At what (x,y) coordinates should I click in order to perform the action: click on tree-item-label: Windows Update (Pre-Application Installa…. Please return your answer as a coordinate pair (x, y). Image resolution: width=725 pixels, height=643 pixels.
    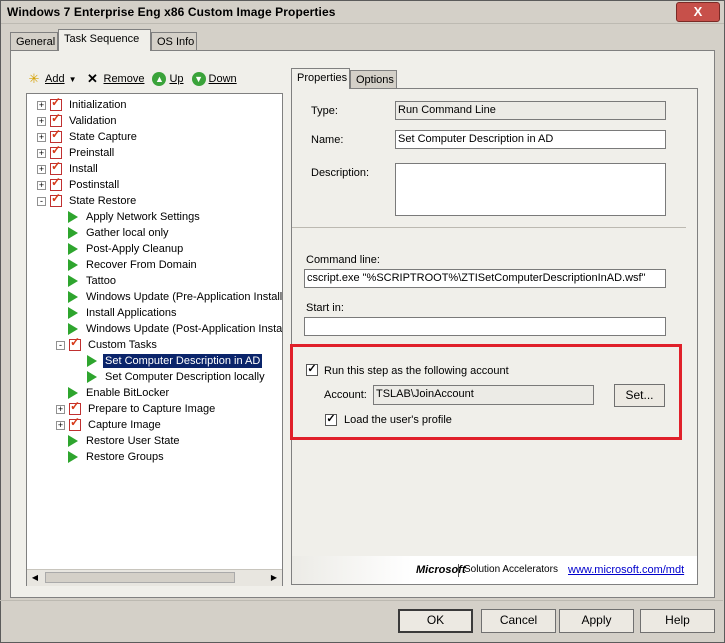
    Looking at the image, I should click on (184, 297).